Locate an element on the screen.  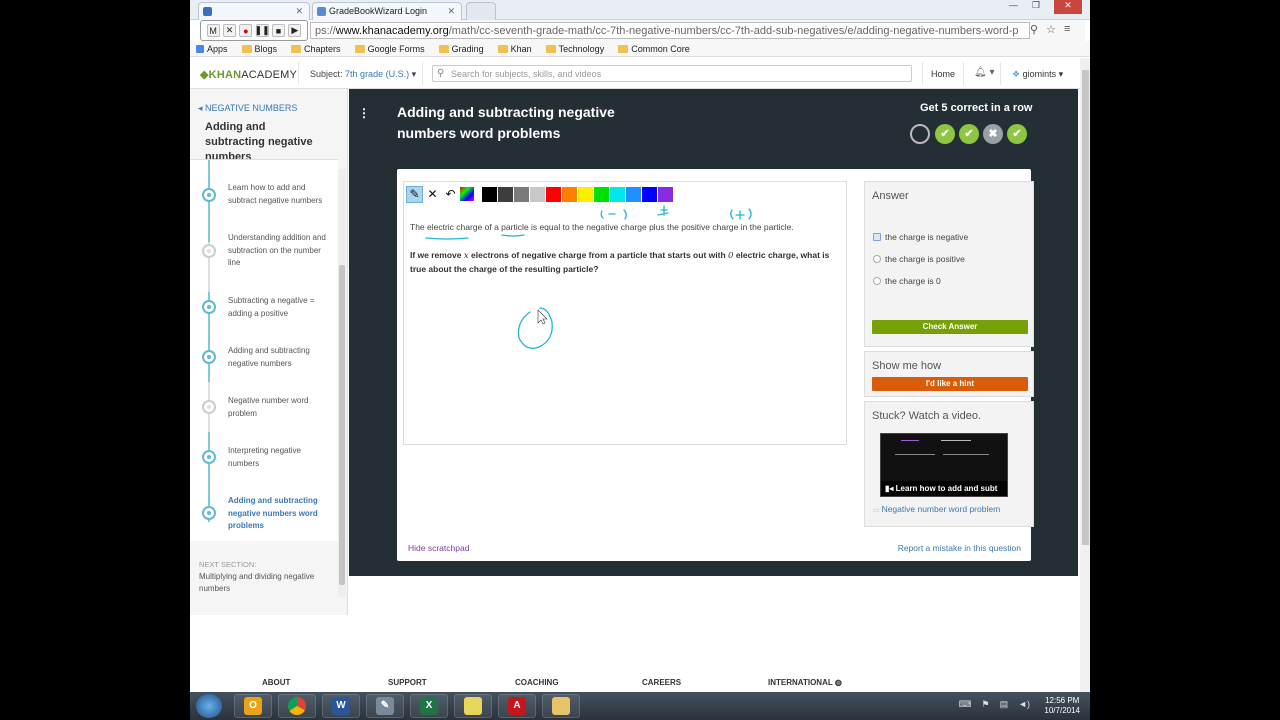
footer-about: ABOUT is located at coordinates (276, 682).